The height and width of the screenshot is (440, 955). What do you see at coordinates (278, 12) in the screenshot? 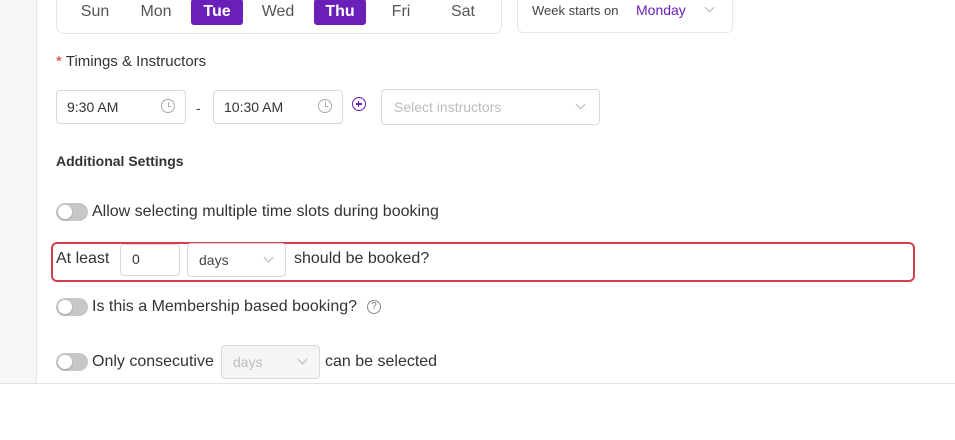
I see `day-wed: Wed` at bounding box center [278, 12].